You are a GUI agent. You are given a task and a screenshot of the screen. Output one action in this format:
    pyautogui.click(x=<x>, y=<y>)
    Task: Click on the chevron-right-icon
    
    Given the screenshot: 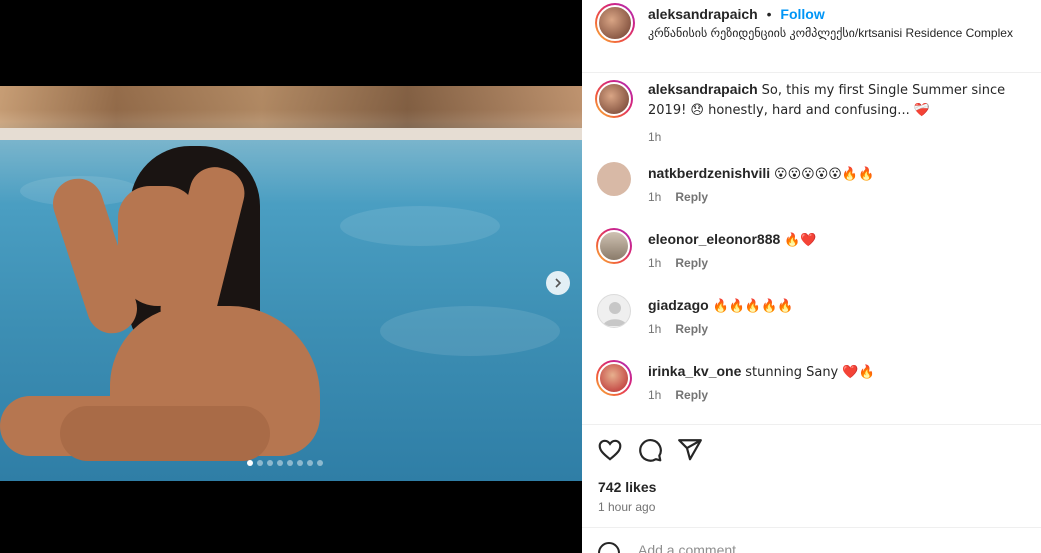 What is the action you would take?
    pyautogui.click(x=558, y=283)
    